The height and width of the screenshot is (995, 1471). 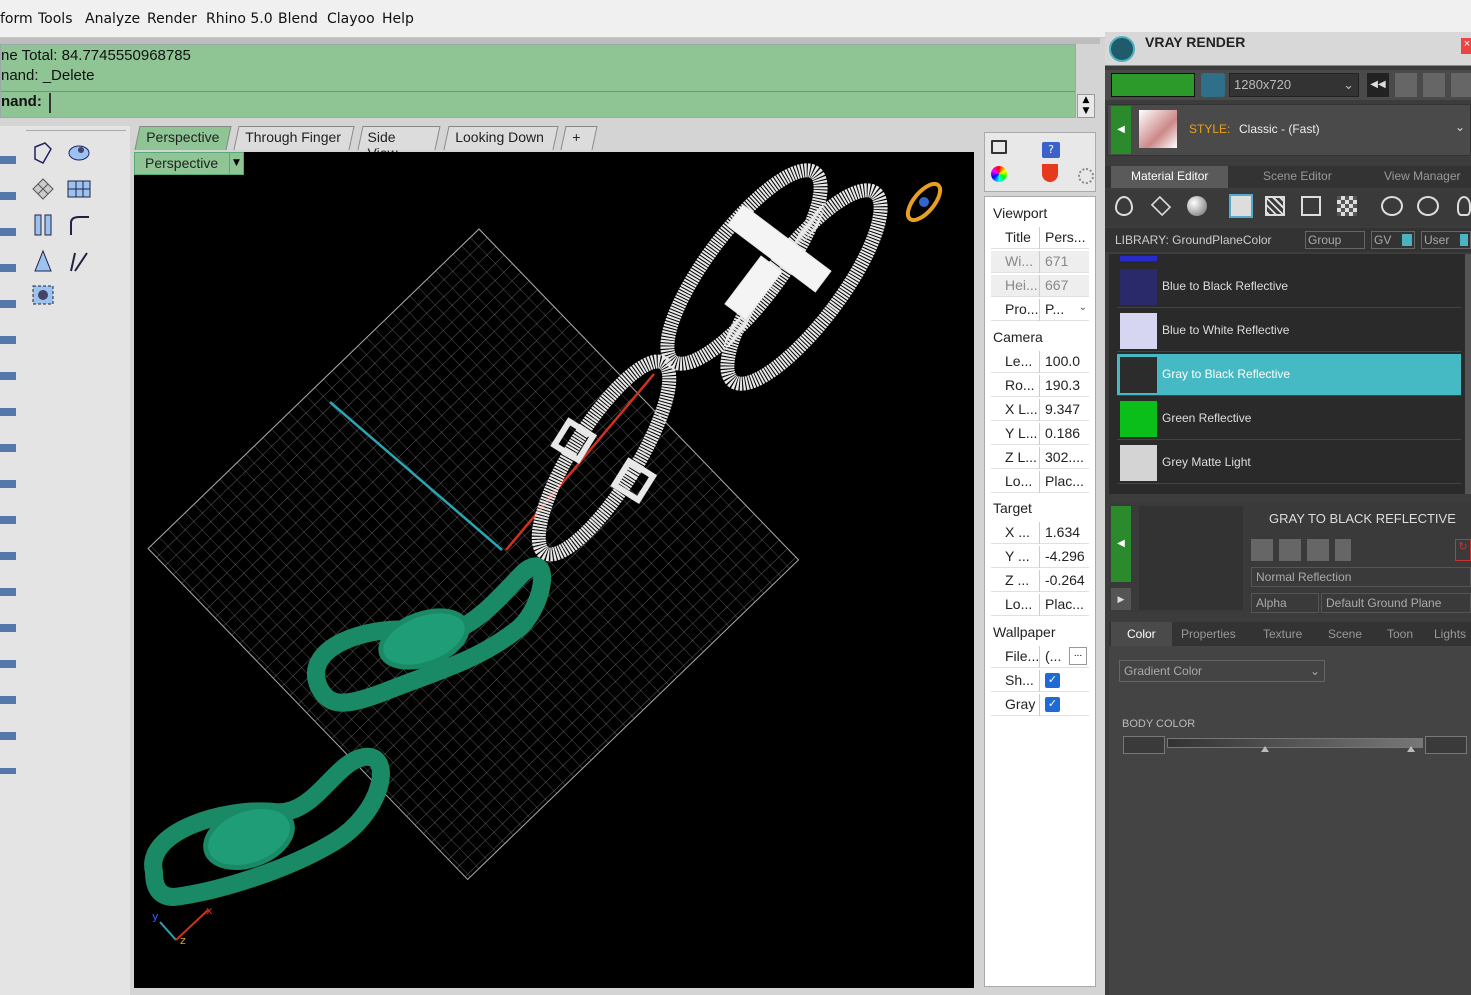 I want to click on ground-plane-select: Default Ground Plane, so click(x=1396, y=603).